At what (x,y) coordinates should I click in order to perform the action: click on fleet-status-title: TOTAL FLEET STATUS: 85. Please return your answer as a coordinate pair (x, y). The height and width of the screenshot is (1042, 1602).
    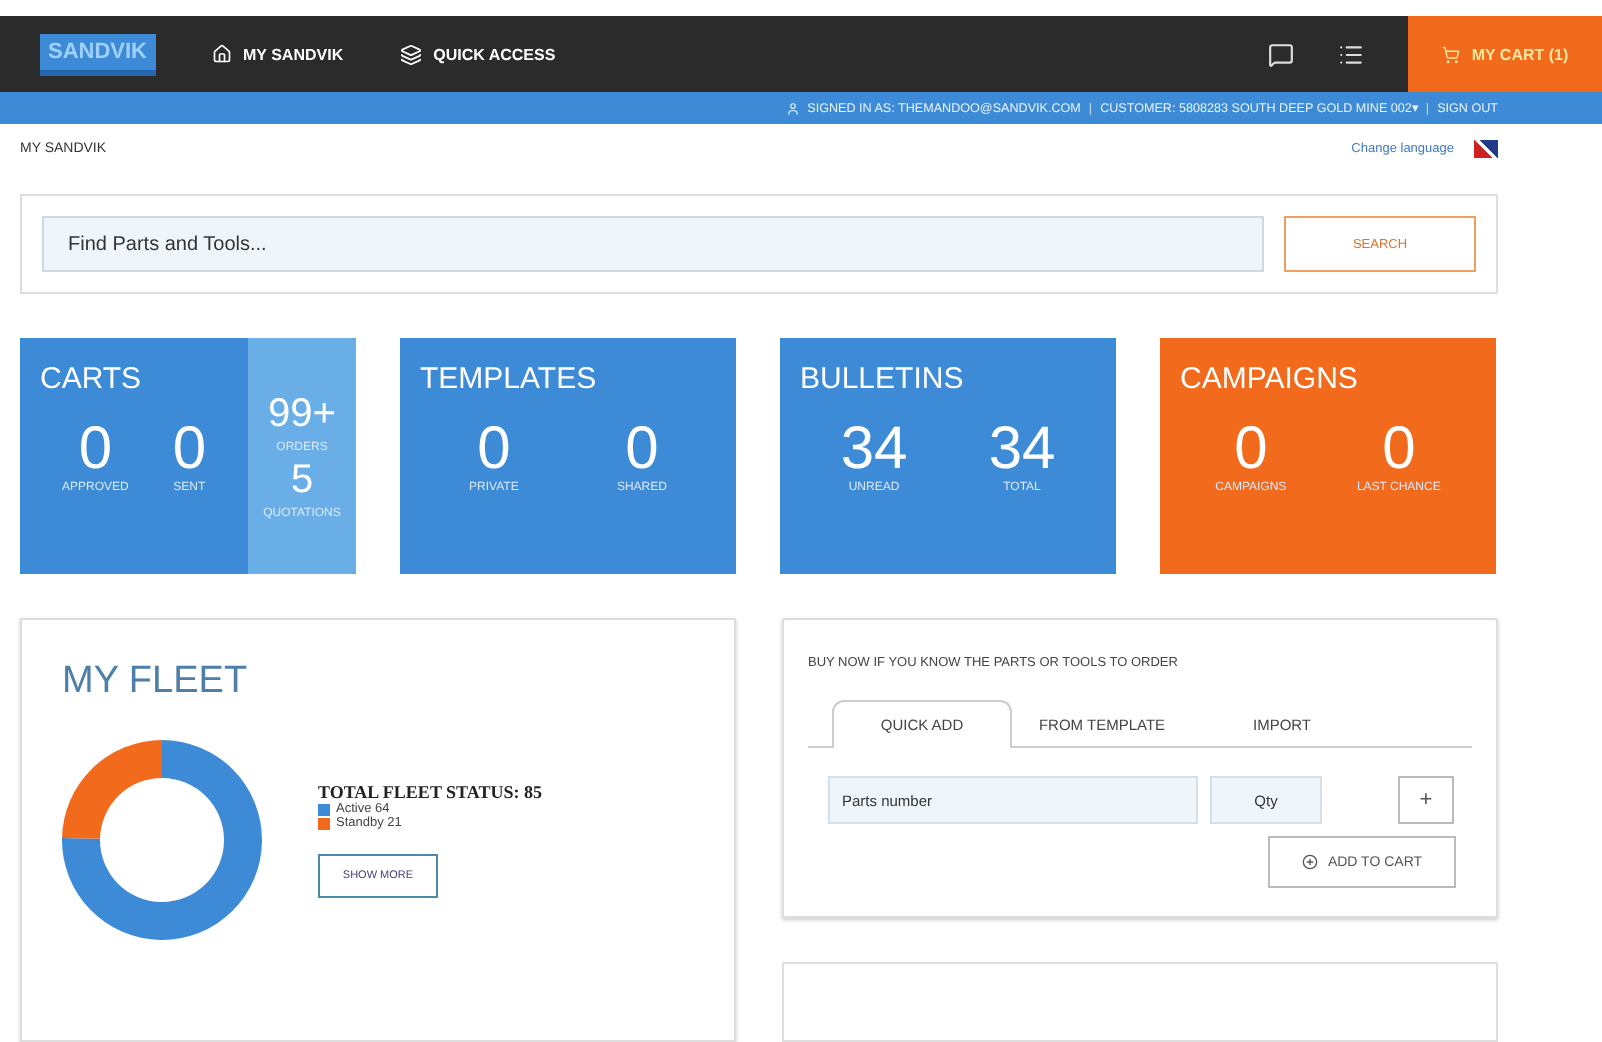
    Looking at the image, I should click on (430, 792).